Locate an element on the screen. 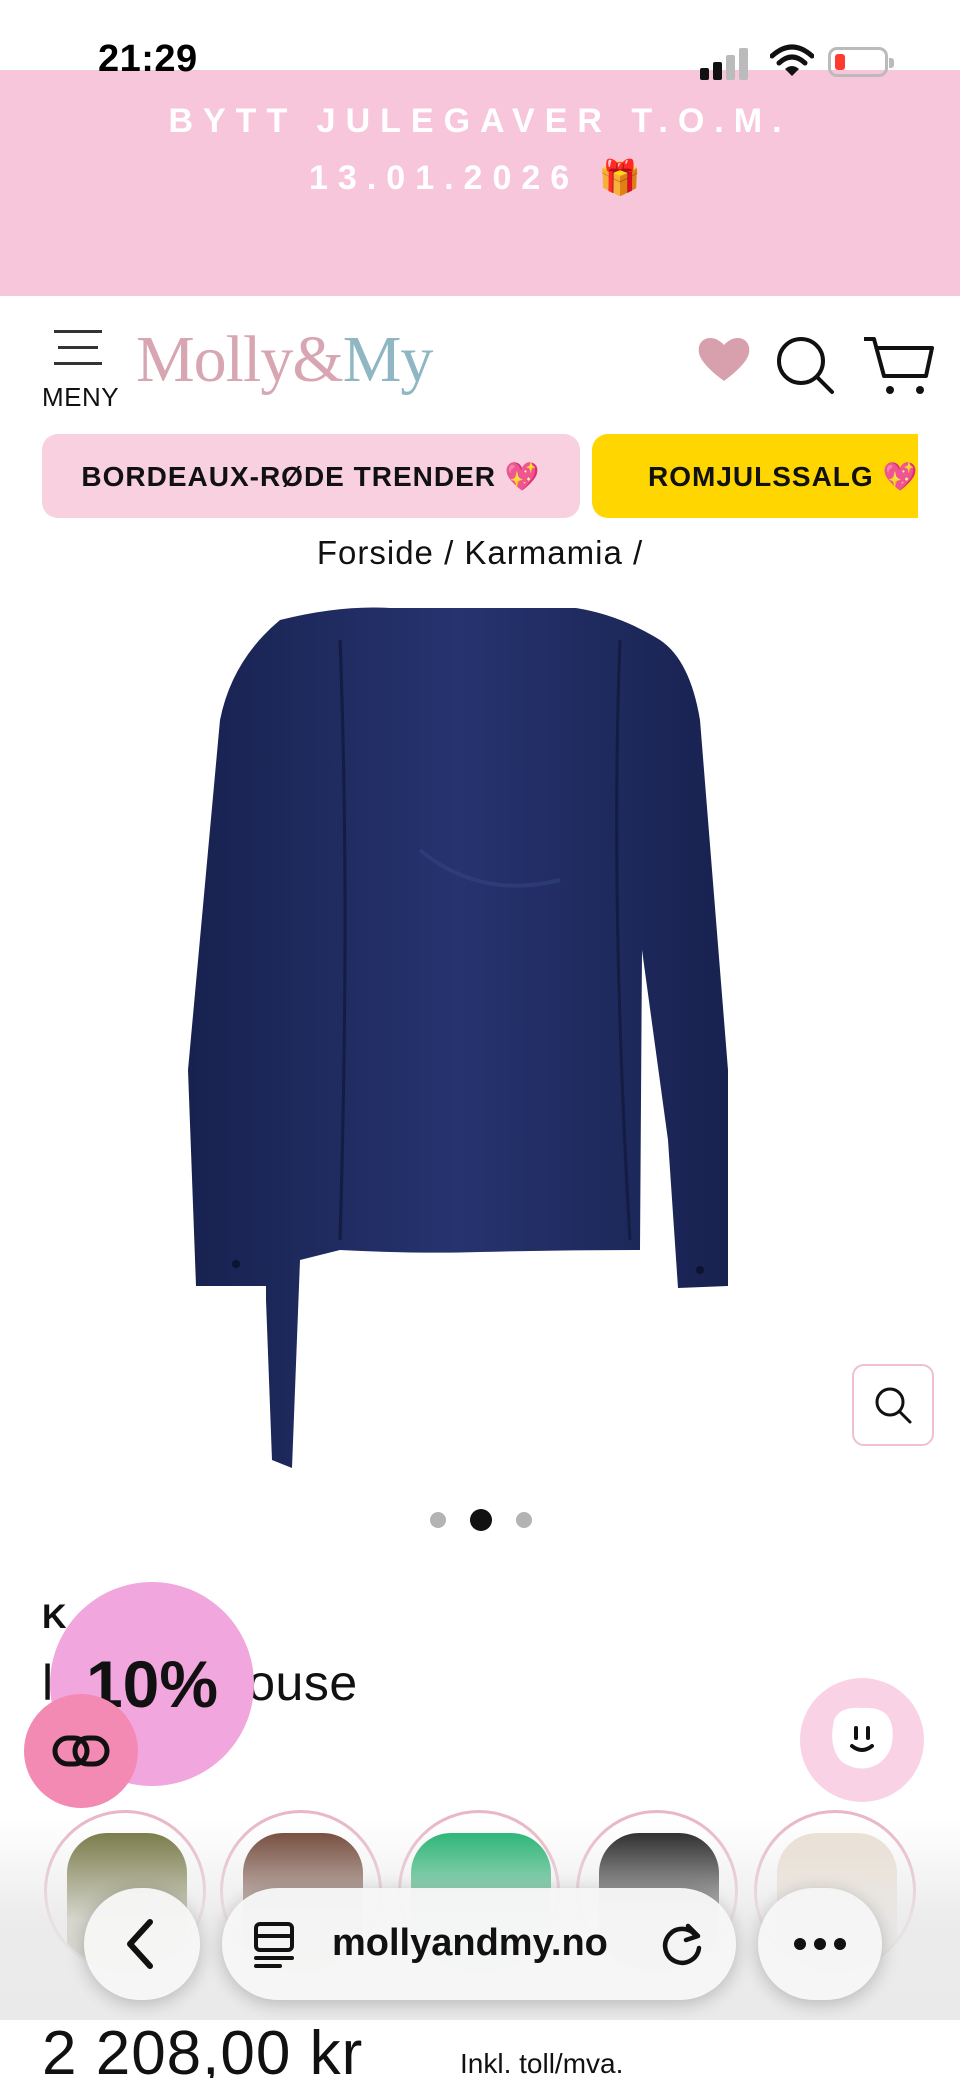 The width and height of the screenshot is (960, 2078). category-pill-romjulssalg: ROMJULSSALG 💖 F is located at coordinates (755, 476).